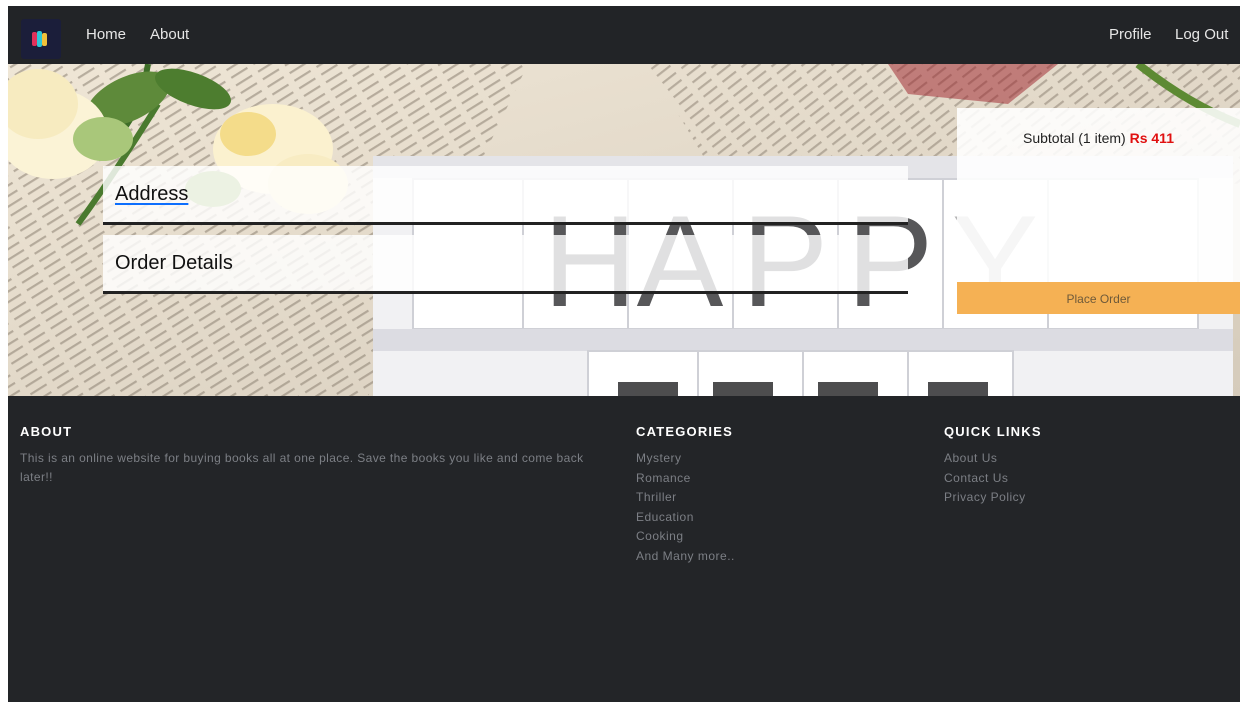 The height and width of the screenshot is (702, 1245). What do you see at coordinates (624, 35) in the screenshot?
I see `top-navbar: Home About Profile Log Out` at bounding box center [624, 35].